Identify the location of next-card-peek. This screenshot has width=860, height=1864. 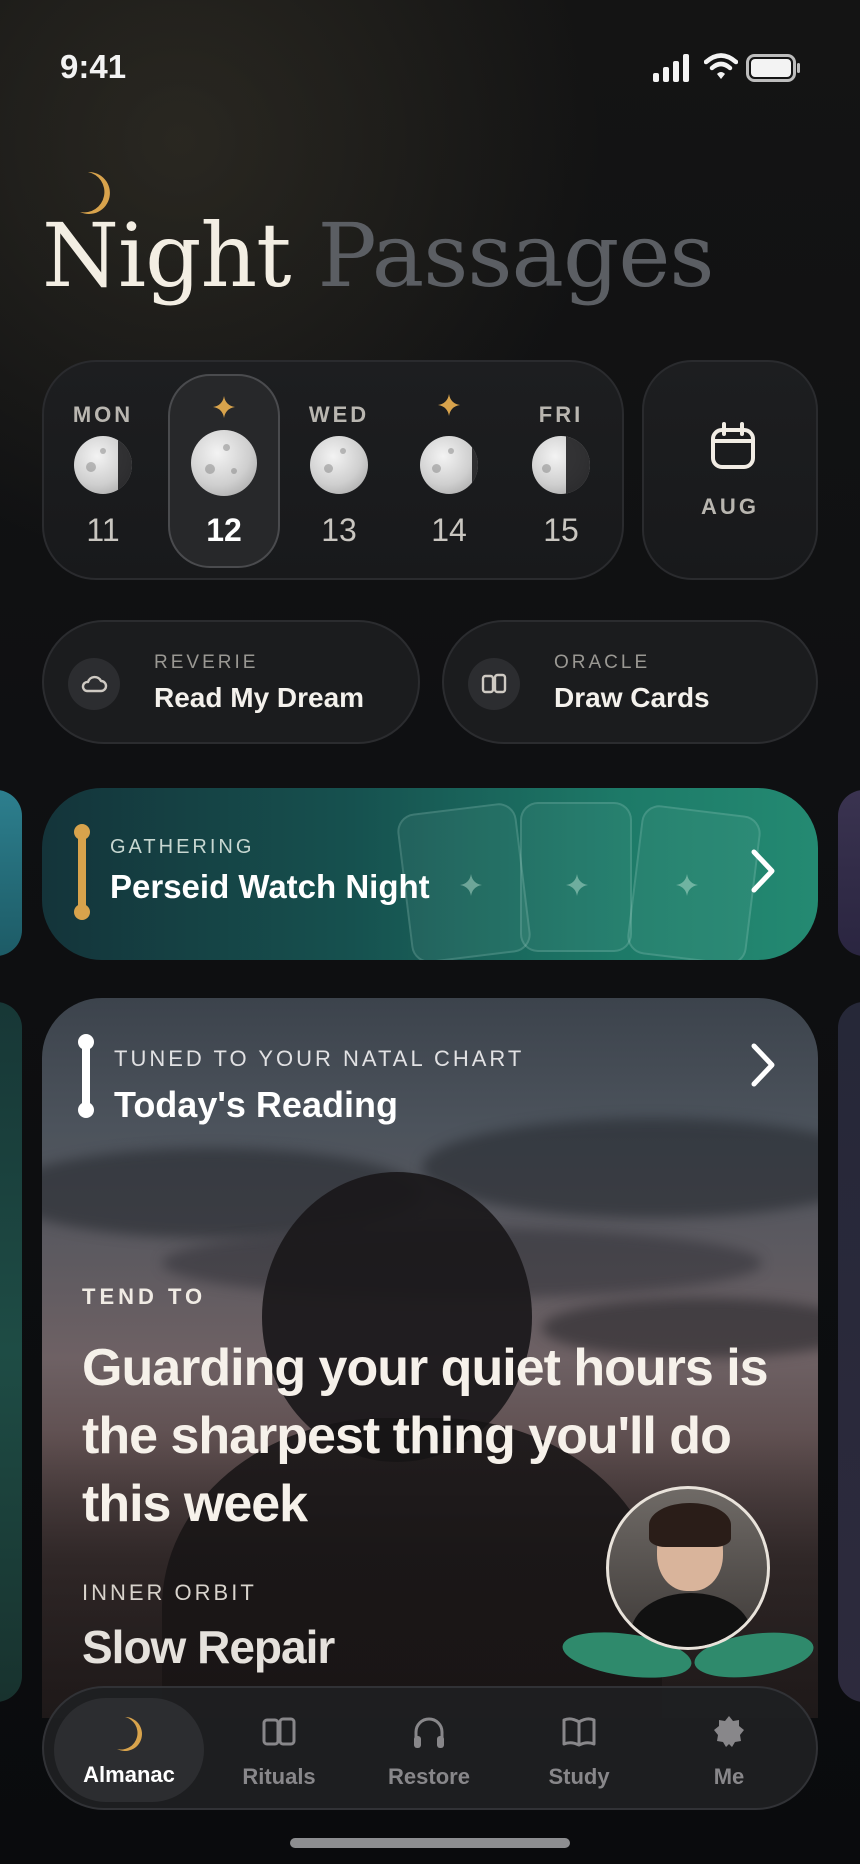
(849, 873).